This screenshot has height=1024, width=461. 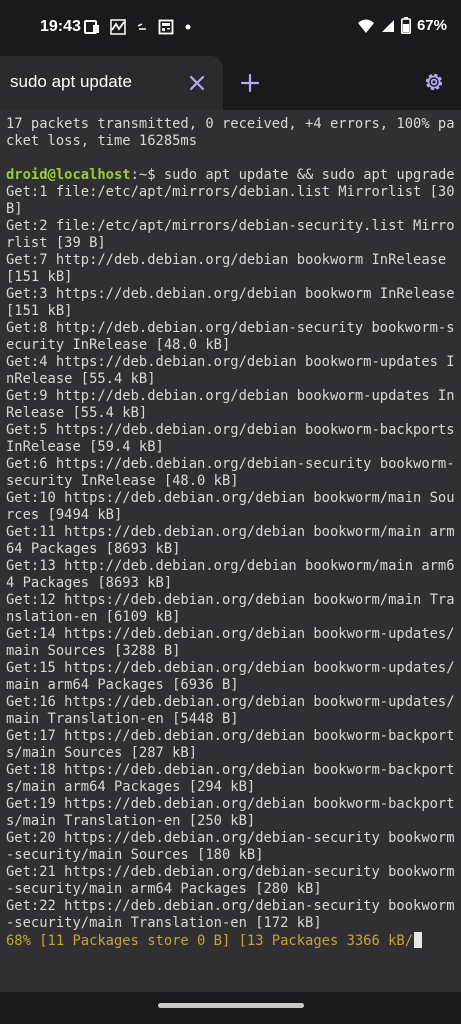 I want to click on signal-icon, so click(x=387, y=25).